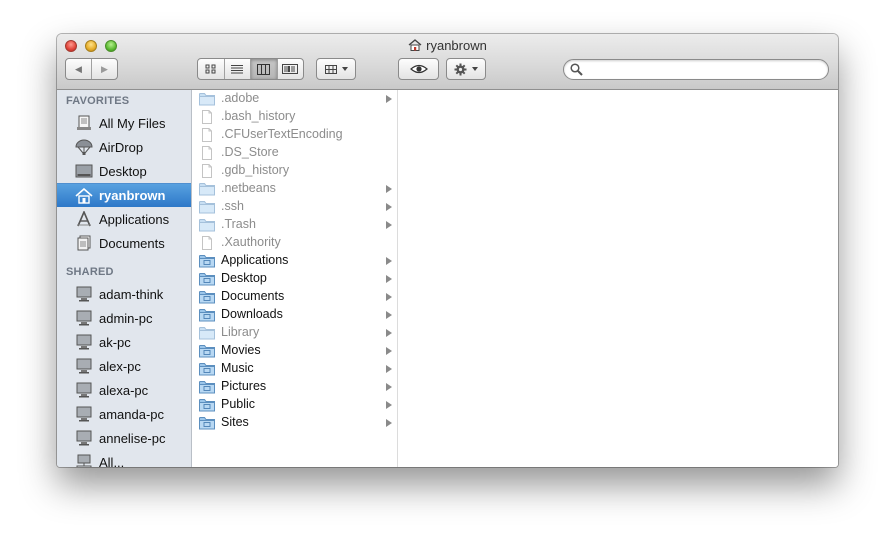  What do you see at coordinates (294, 207) in the screenshot?
I see `file-row: .ssh` at bounding box center [294, 207].